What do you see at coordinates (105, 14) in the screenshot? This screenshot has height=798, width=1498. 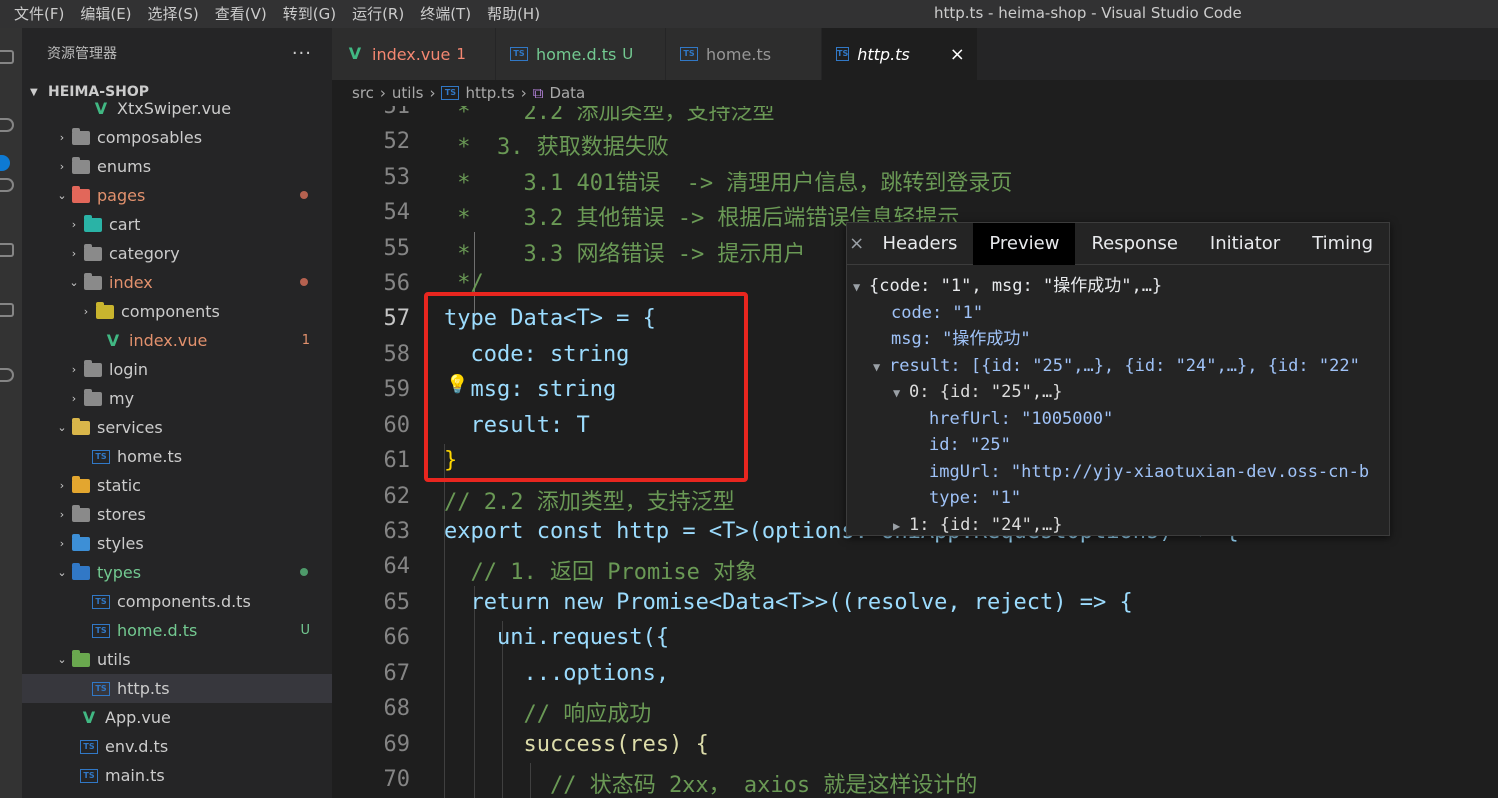 I see `menu-edit: 编辑(E)` at bounding box center [105, 14].